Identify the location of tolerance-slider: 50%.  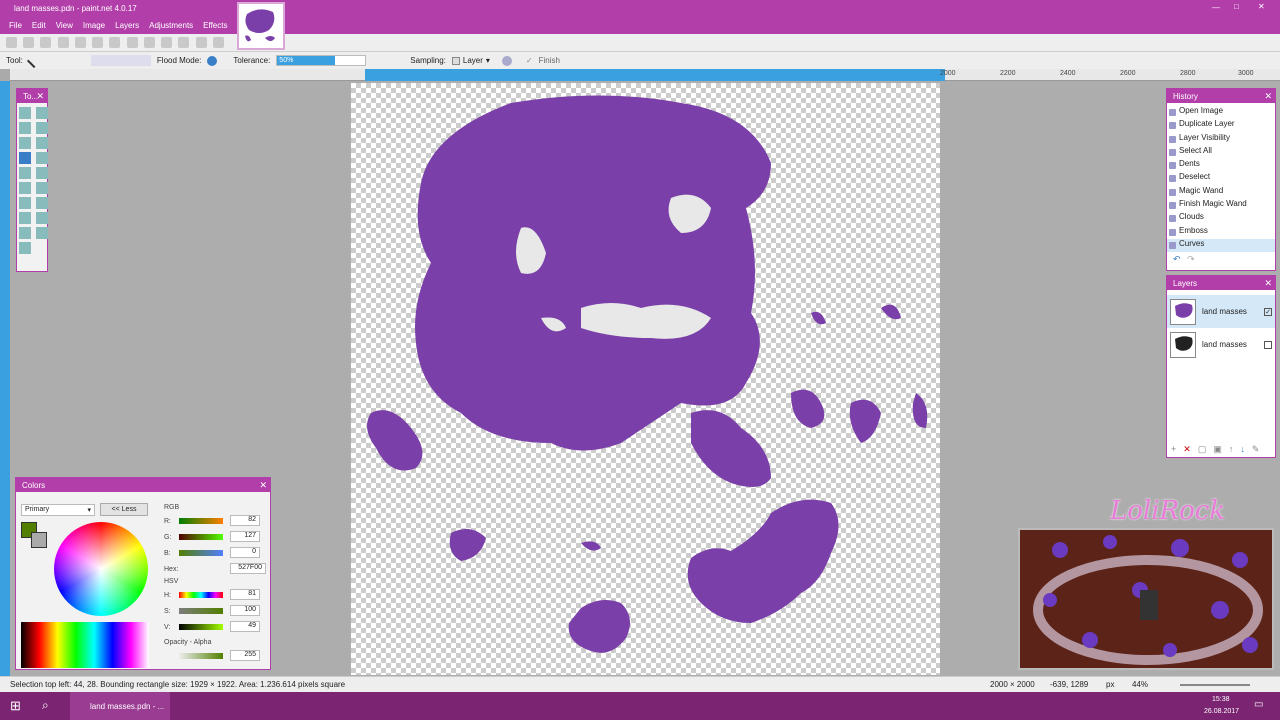
(321, 60).